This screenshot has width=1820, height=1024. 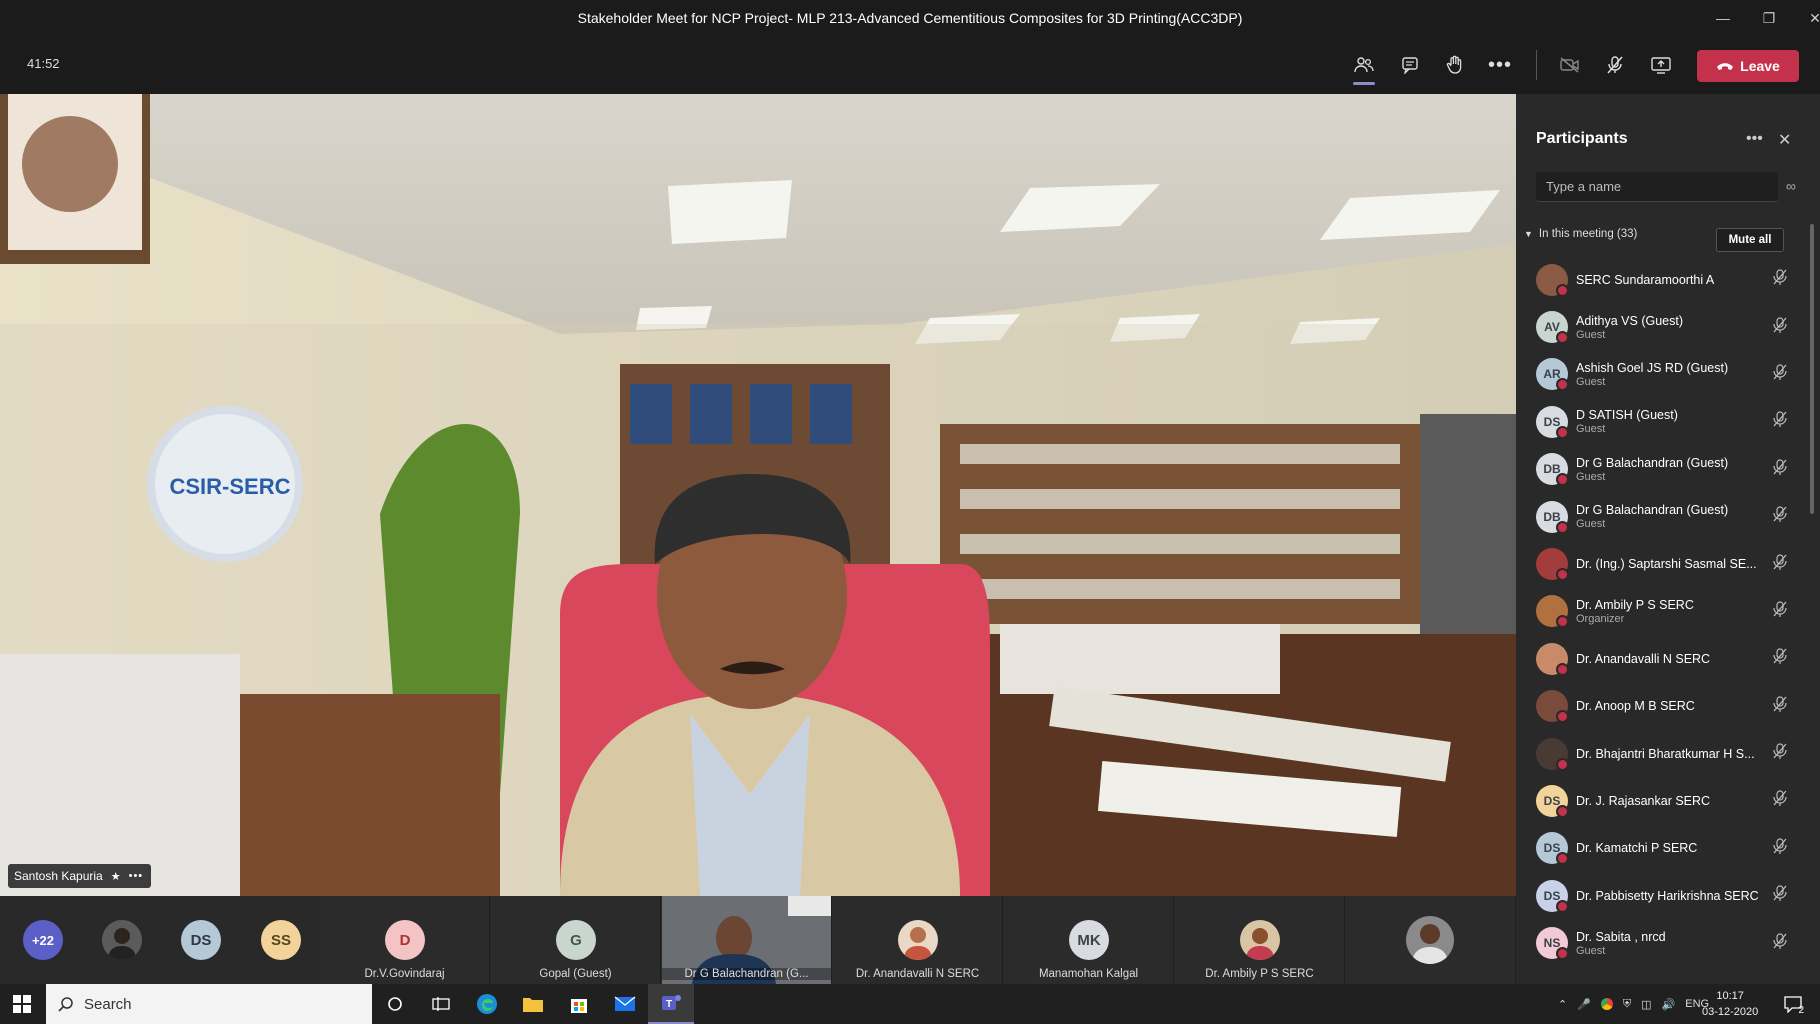 I want to click on participant-row: DS Dr. J. Rajasankar SERC, so click(x=1664, y=800).